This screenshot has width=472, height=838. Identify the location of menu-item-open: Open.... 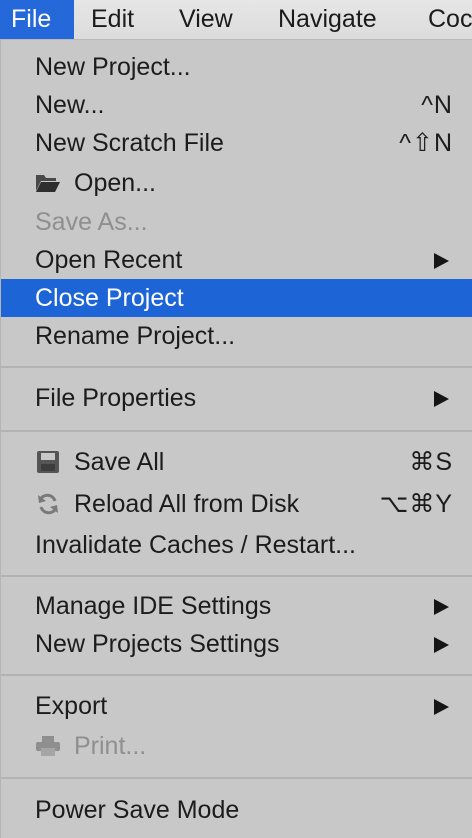
(236, 183).